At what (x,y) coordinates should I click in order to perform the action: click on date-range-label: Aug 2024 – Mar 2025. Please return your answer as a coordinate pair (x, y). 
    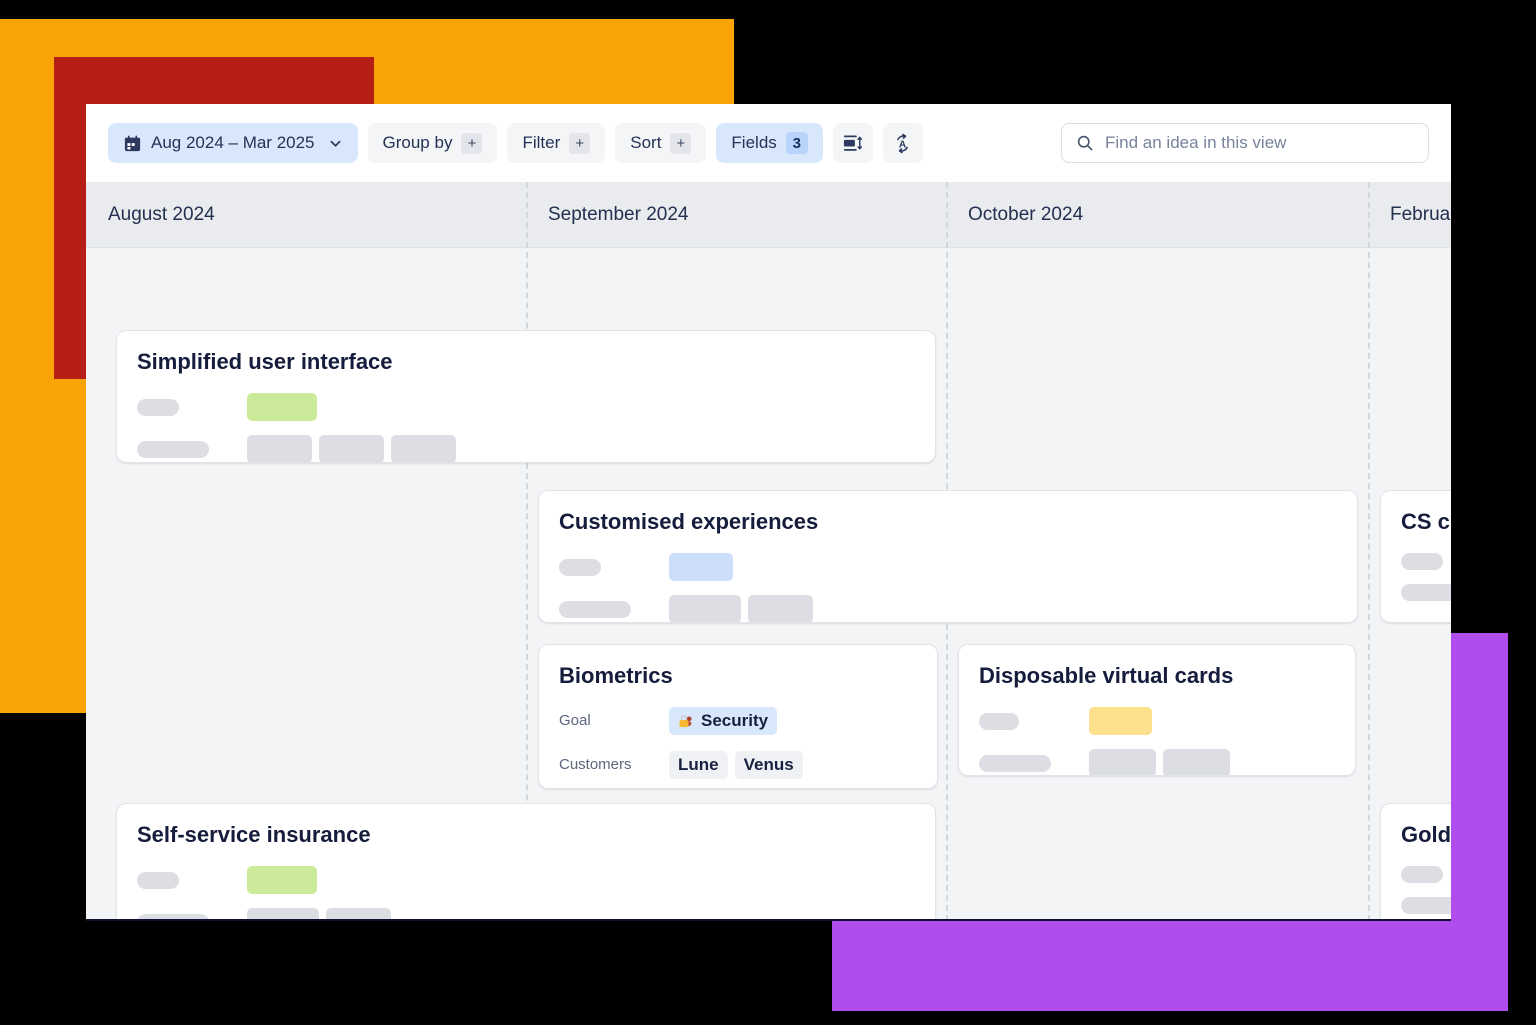
    Looking at the image, I should click on (233, 142).